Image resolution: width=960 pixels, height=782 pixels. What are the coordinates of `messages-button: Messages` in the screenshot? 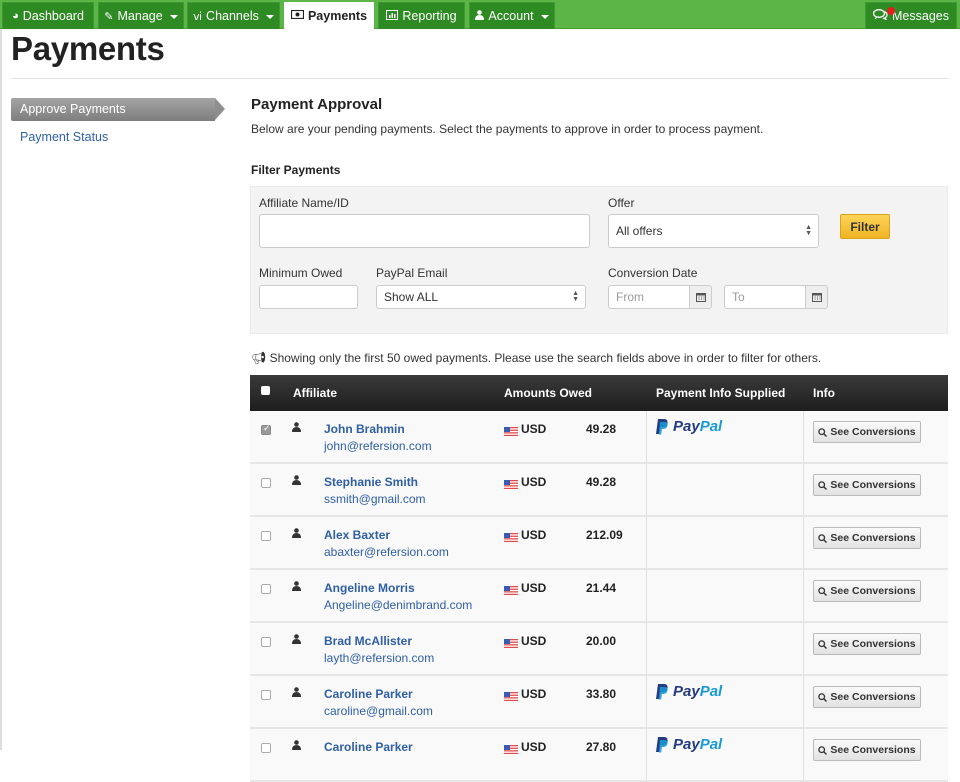 It's located at (911, 15).